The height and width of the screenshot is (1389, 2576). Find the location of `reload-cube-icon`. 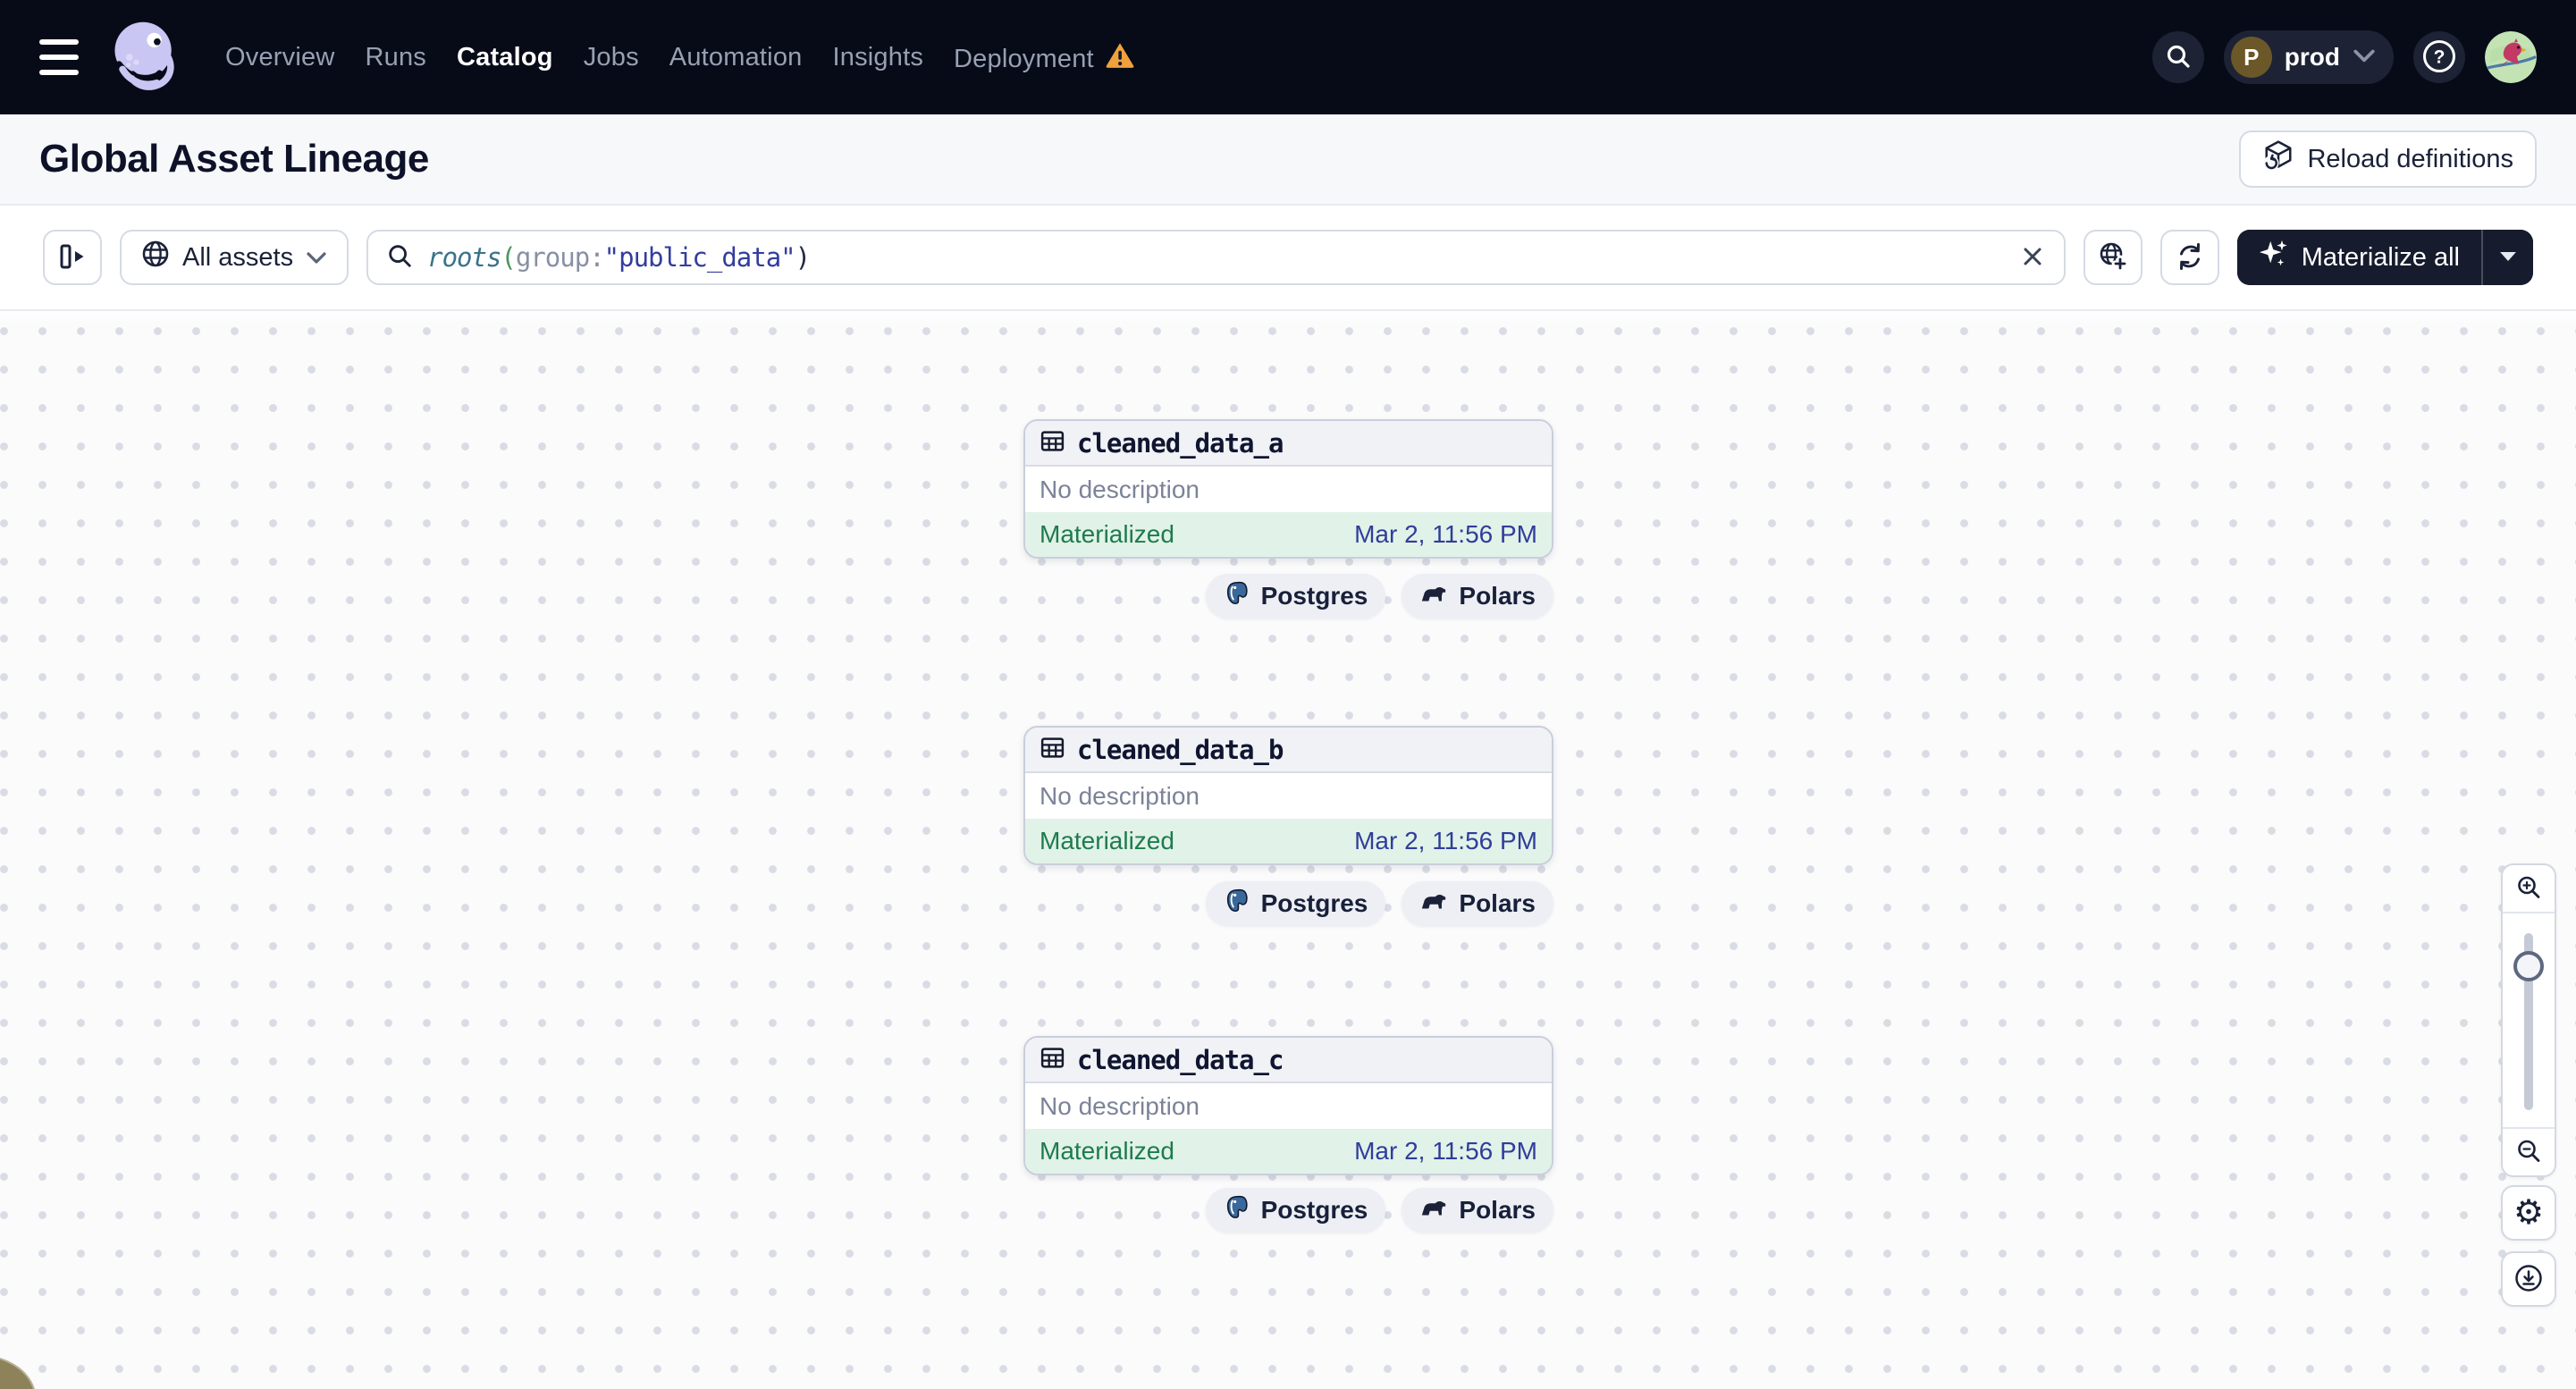

reload-cube-icon is located at coordinates (2278, 159).